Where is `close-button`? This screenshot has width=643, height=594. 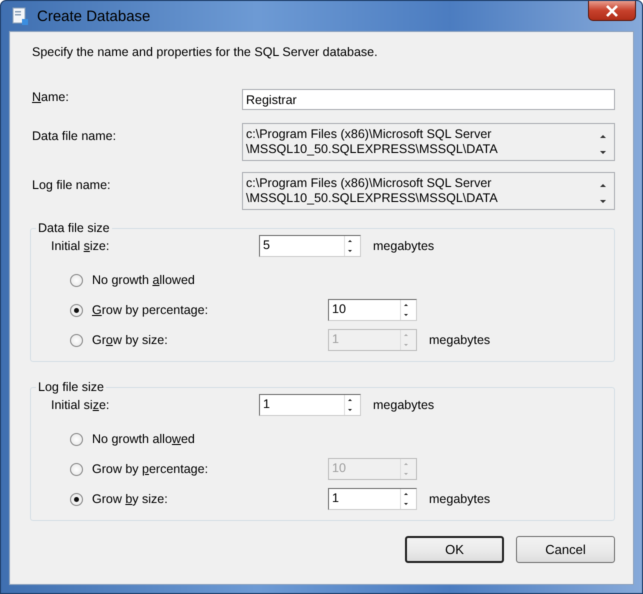 close-button is located at coordinates (612, 11).